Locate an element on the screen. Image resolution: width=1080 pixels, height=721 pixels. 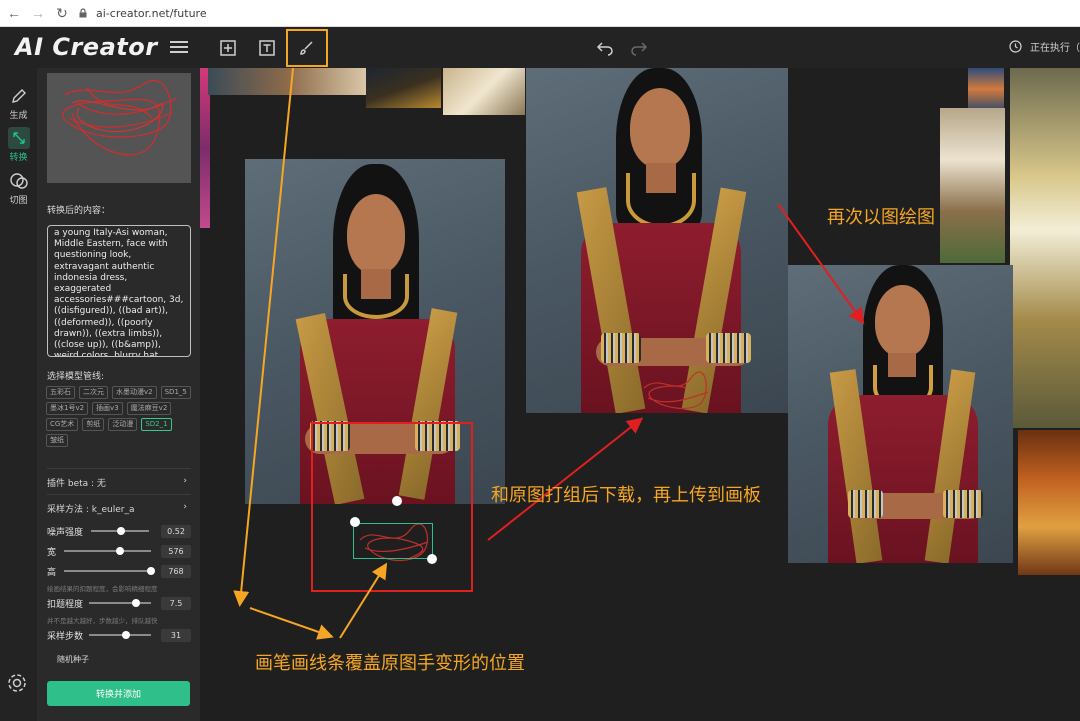
red-scribble-preview is located at coordinates (120, 118).